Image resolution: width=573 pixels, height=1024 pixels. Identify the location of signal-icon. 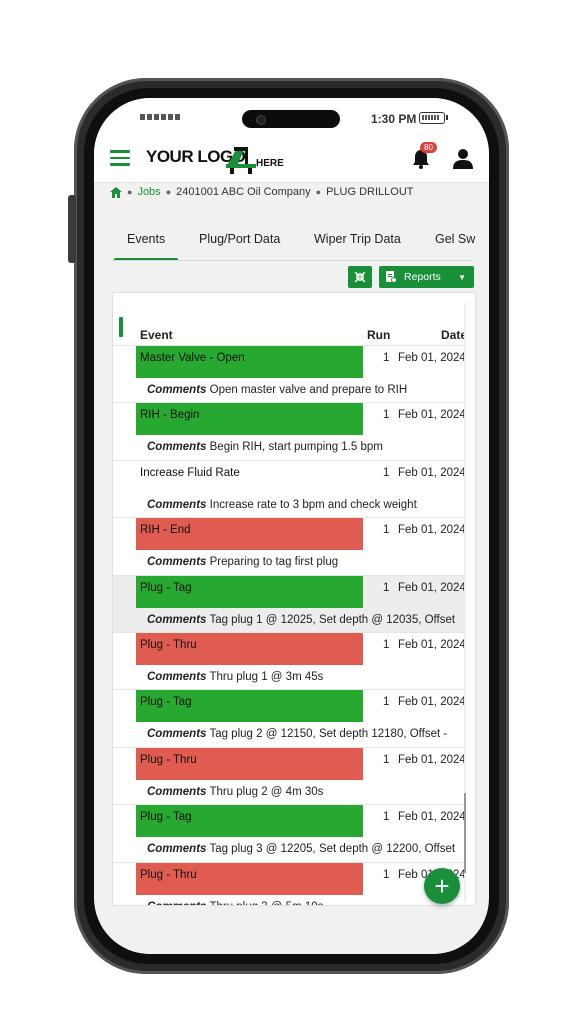
(160, 117).